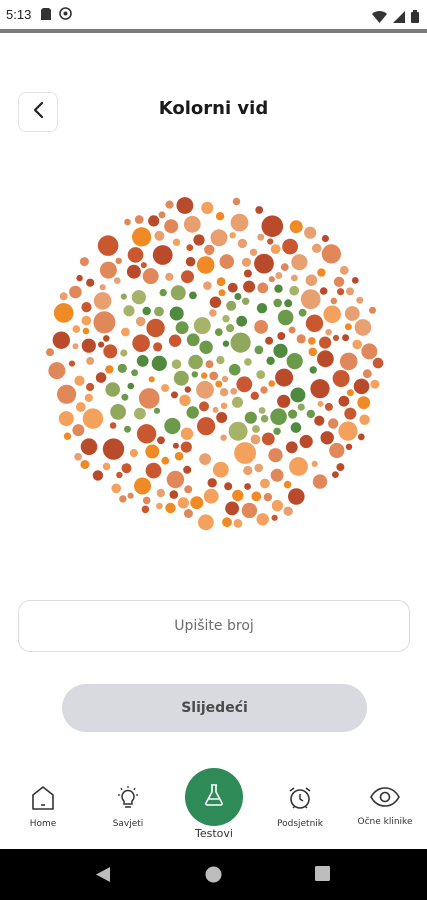  I want to click on next-button: Slijedeći, so click(214, 708).